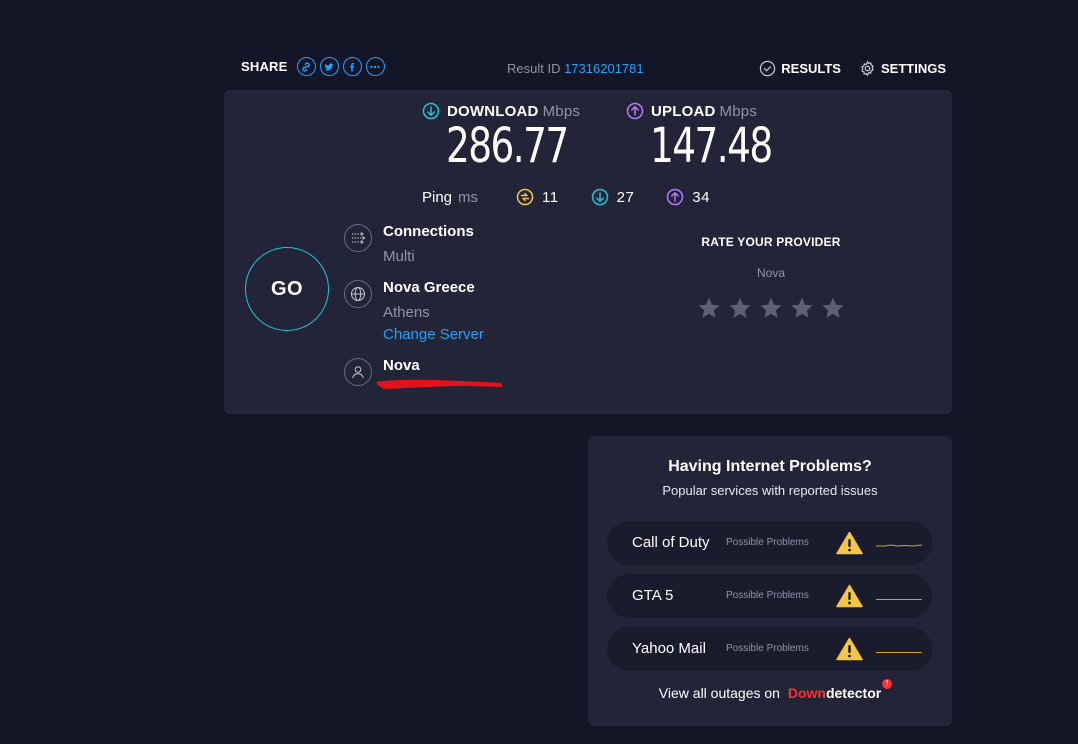  I want to click on service-name: Yahoo Mail, so click(669, 648).